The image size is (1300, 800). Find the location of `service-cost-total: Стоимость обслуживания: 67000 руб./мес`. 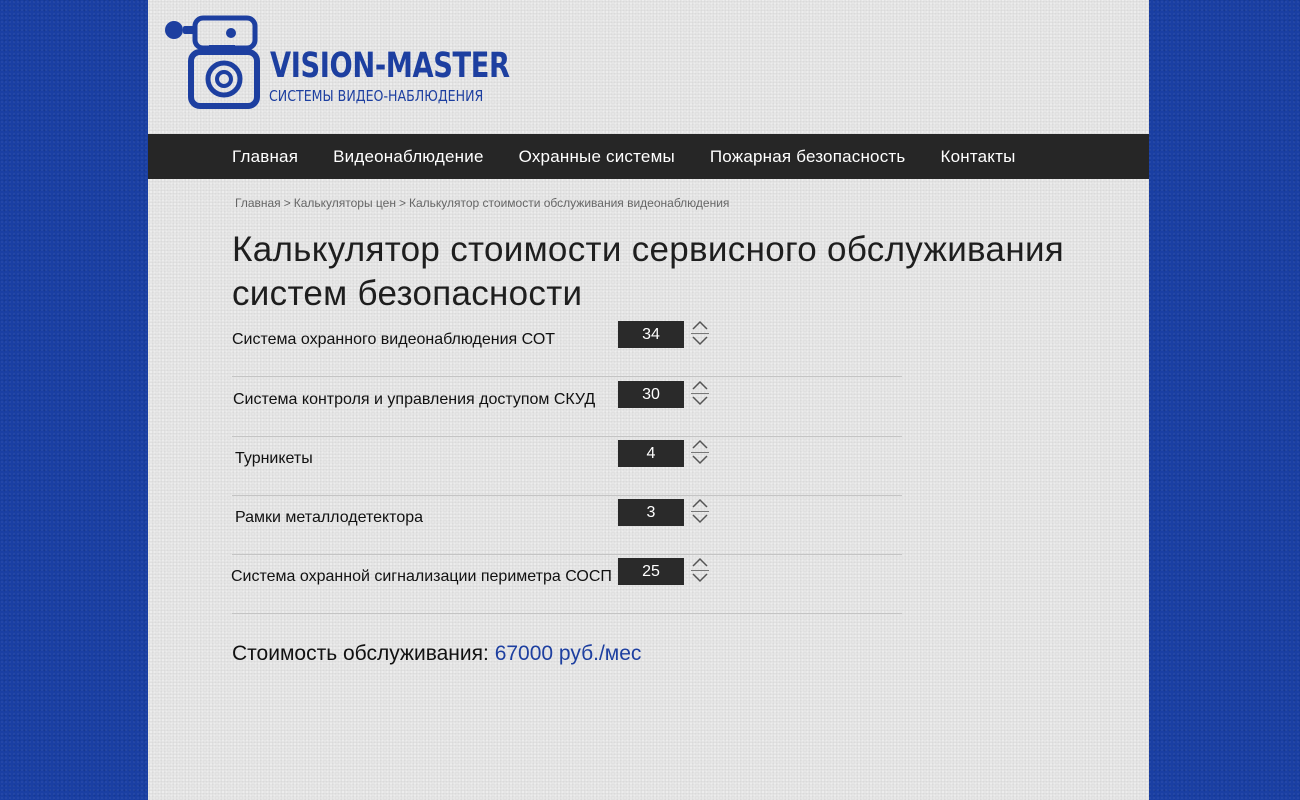

service-cost-total: Стоимость обслуживания: 67000 руб./мес is located at coordinates (436, 654).